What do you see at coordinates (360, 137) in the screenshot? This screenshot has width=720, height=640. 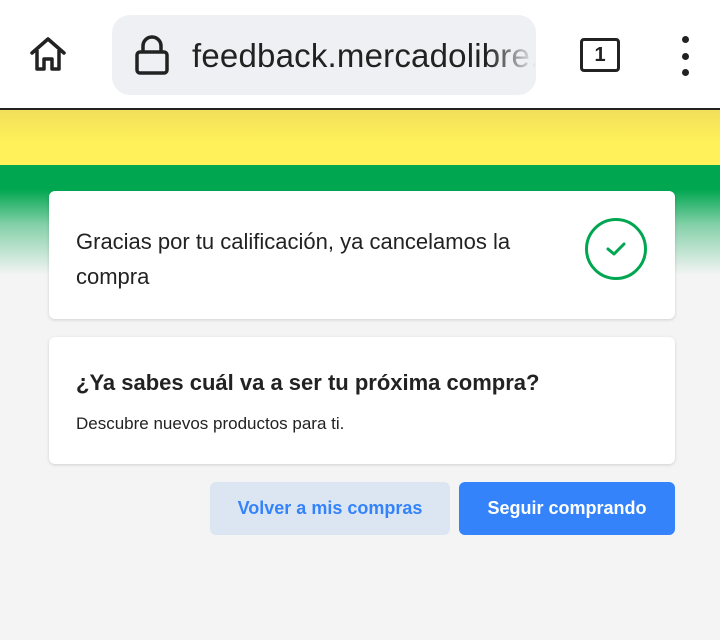 I see `header-yellow-band` at bounding box center [360, 137].